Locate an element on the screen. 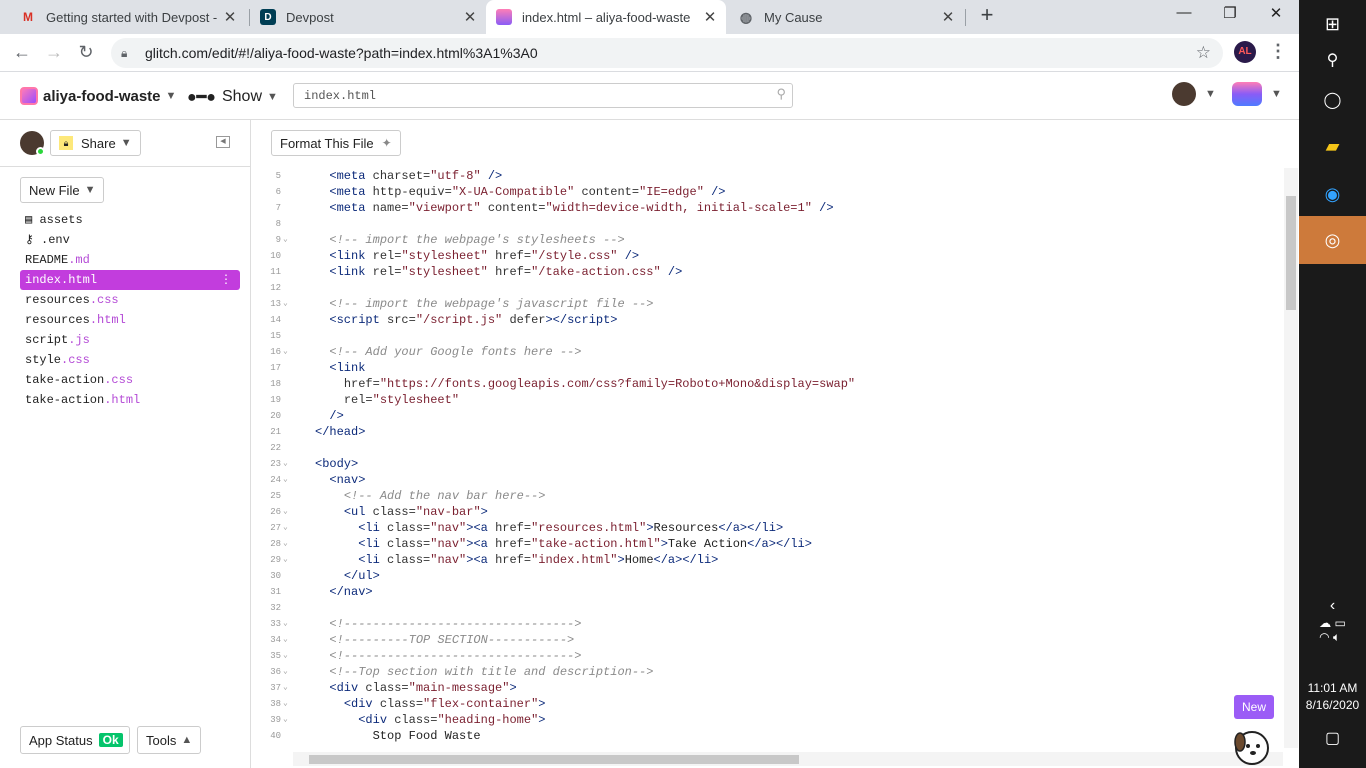 The width and height of the screenshot is (1366, 768). code-line: 21 </head> is located at coordinates (766, 432).